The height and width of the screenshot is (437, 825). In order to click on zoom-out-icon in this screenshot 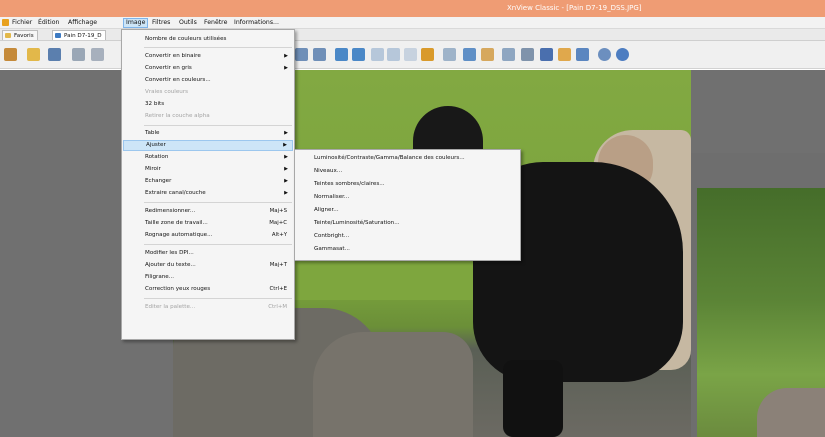, I will do `click(319, 54)`.